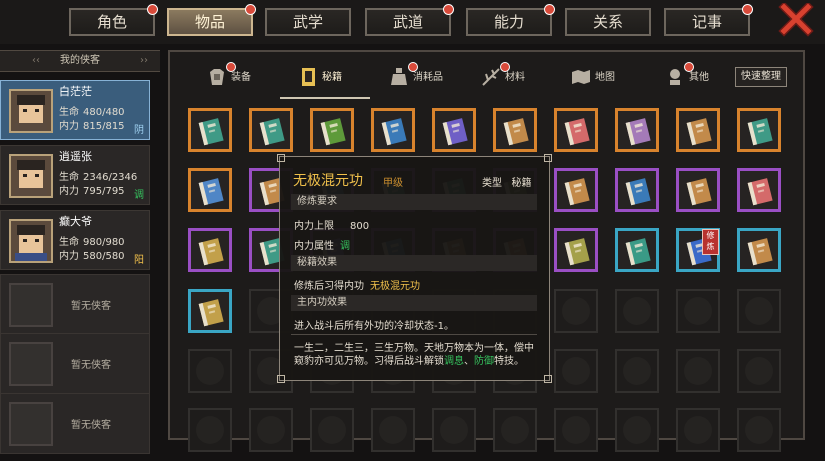 The height and width of the screenshot is (461, 825). What do you see at coordinates (98, 175) in the screenshot?
I see `hp-row: 生命 2346/2346` at bounding box center [98, 175].